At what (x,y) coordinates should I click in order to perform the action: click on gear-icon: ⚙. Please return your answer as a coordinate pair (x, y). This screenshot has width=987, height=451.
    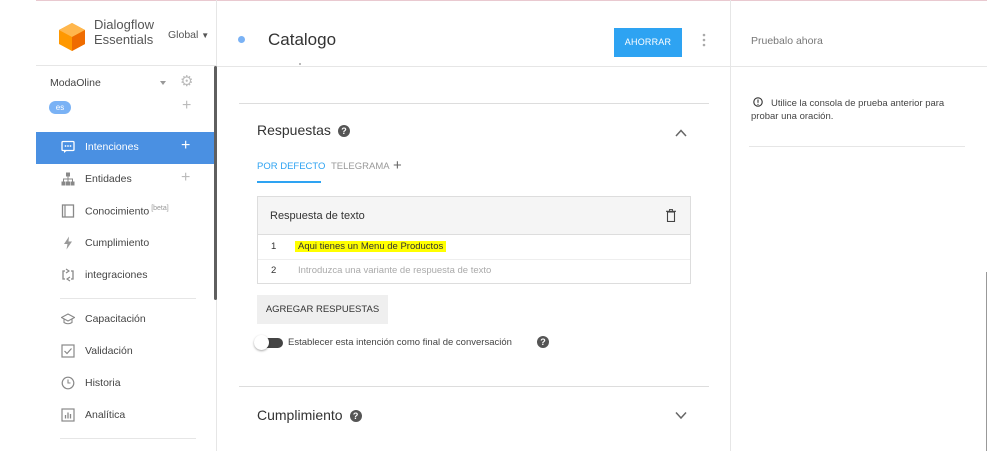
    Looking at the image, I should click on (186, 81).